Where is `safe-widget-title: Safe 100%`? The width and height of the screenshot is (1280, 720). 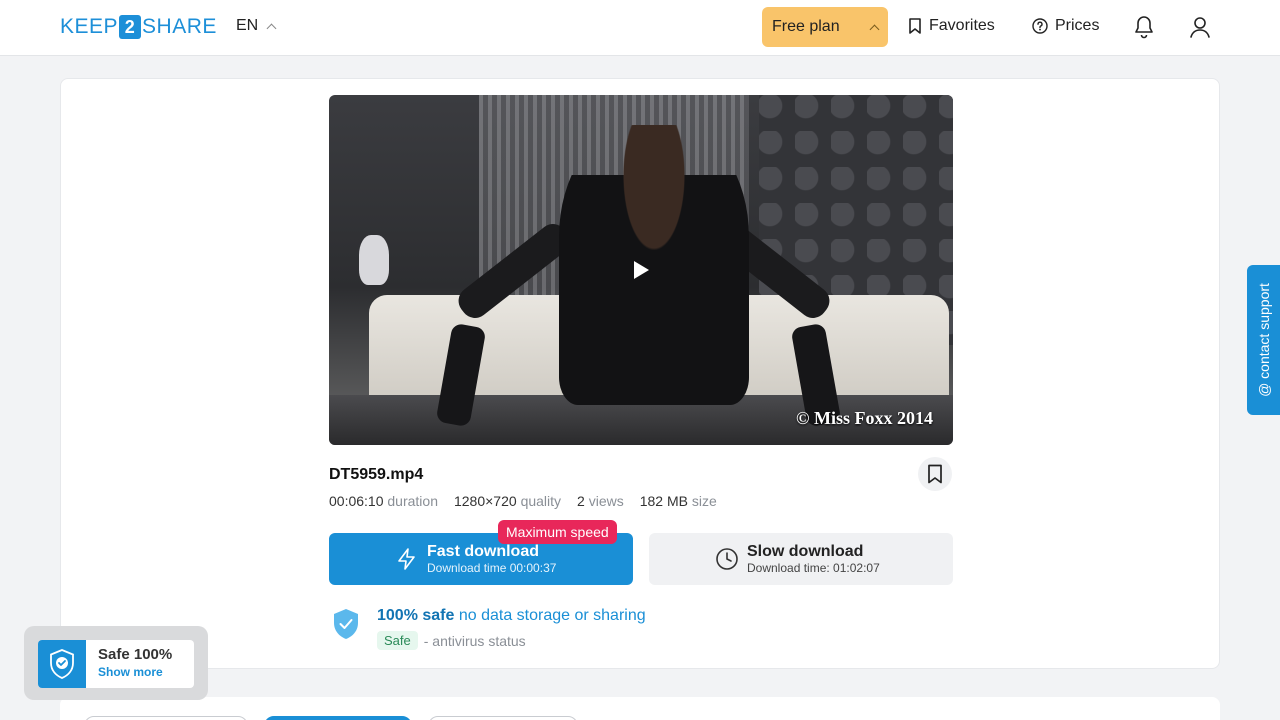 safe-widget-title: Safe 100% is located at coordinates (135, 654).